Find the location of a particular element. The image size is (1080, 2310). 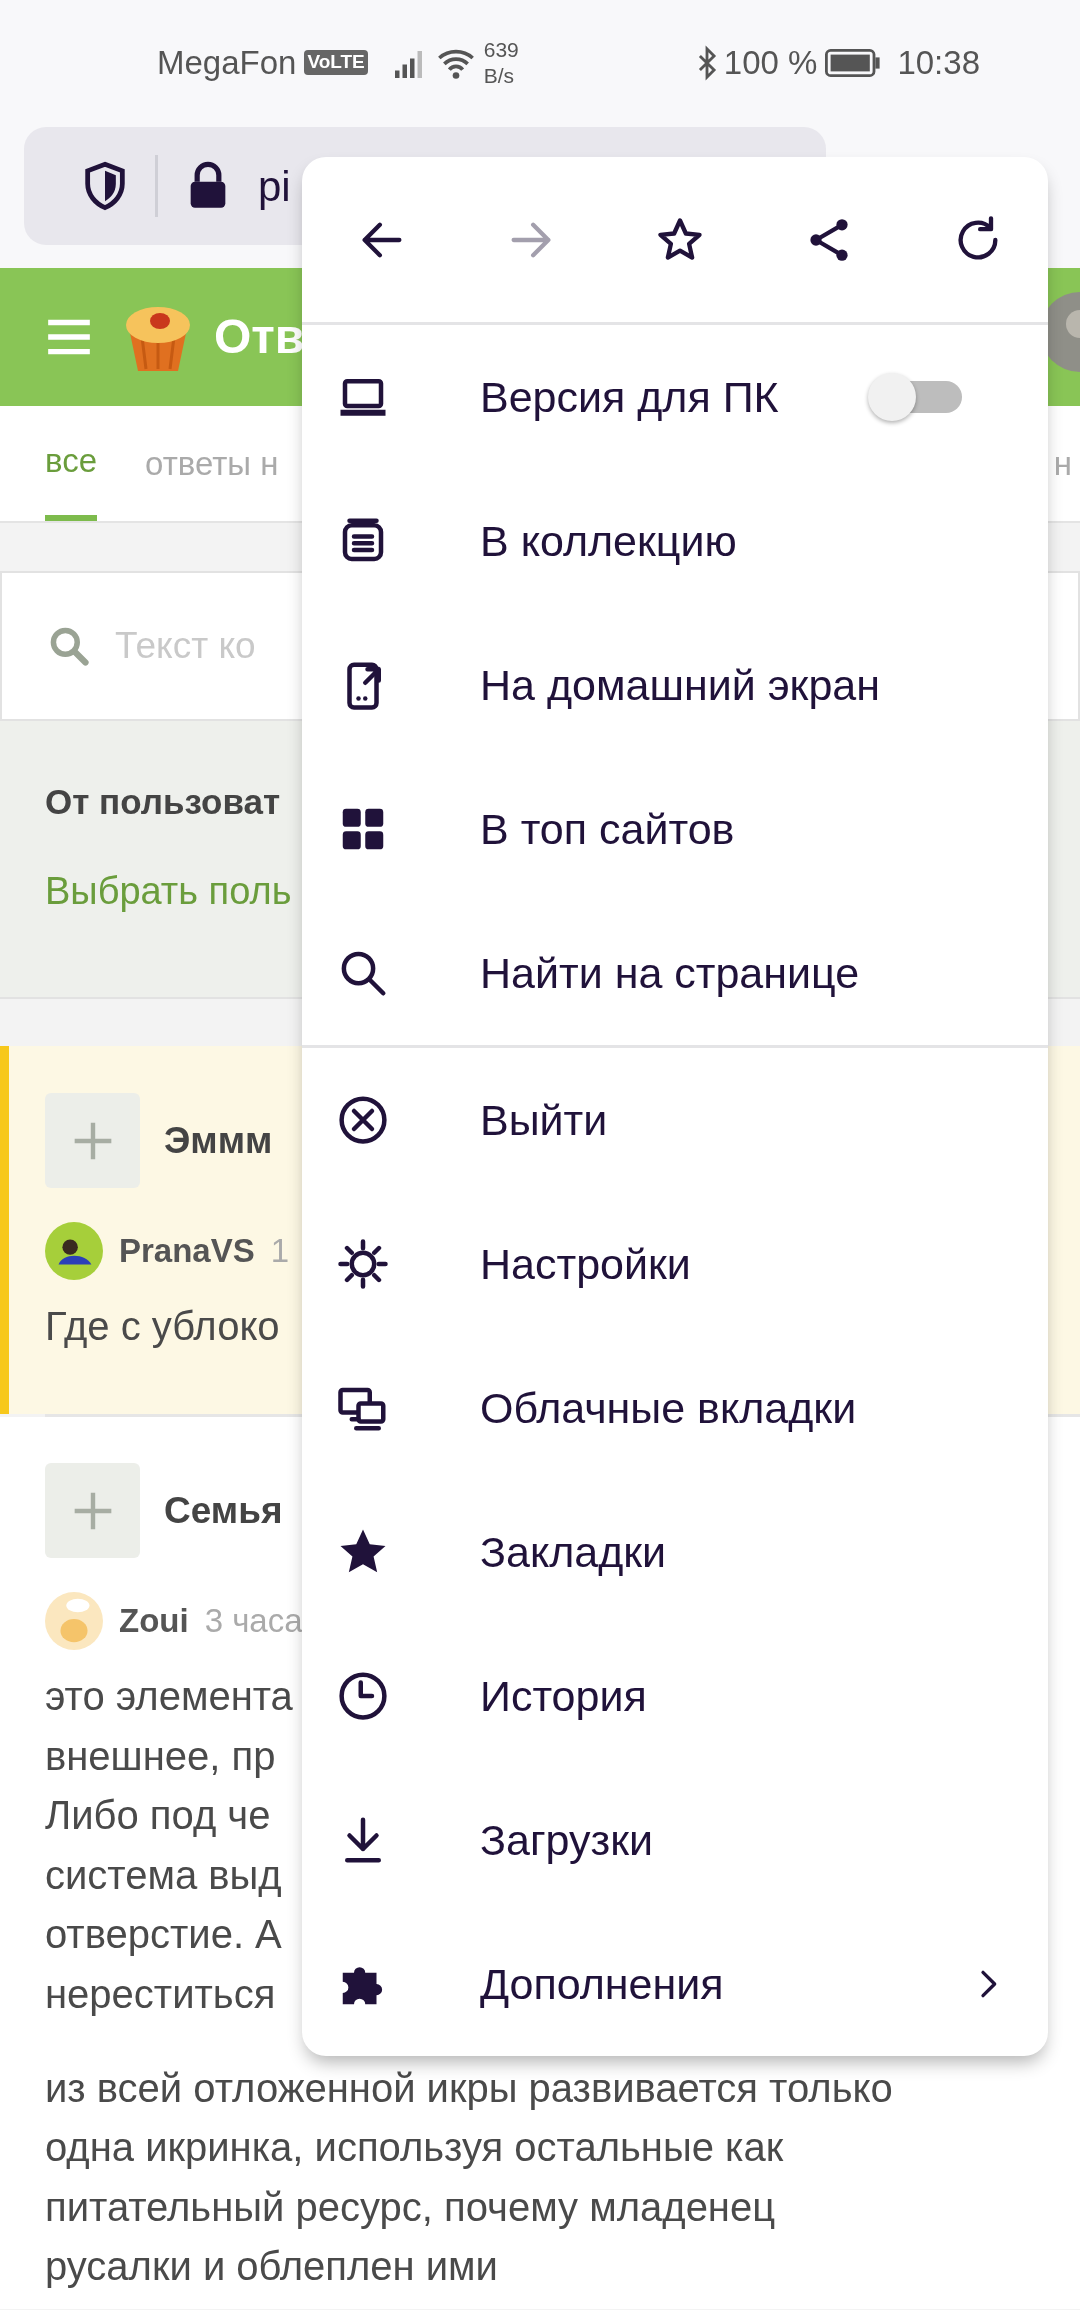

text-line: система выд is located at coordinates (163, 1875).